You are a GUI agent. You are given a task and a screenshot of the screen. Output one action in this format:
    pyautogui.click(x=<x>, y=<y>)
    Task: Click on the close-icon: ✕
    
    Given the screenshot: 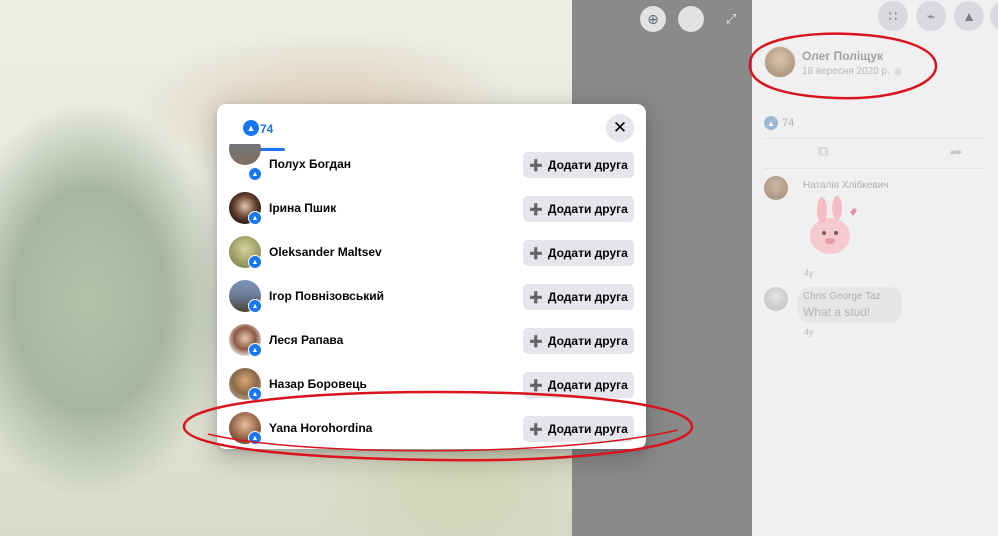 What is the action you would take?
    pyautogui.click(x=620, y=127)
    